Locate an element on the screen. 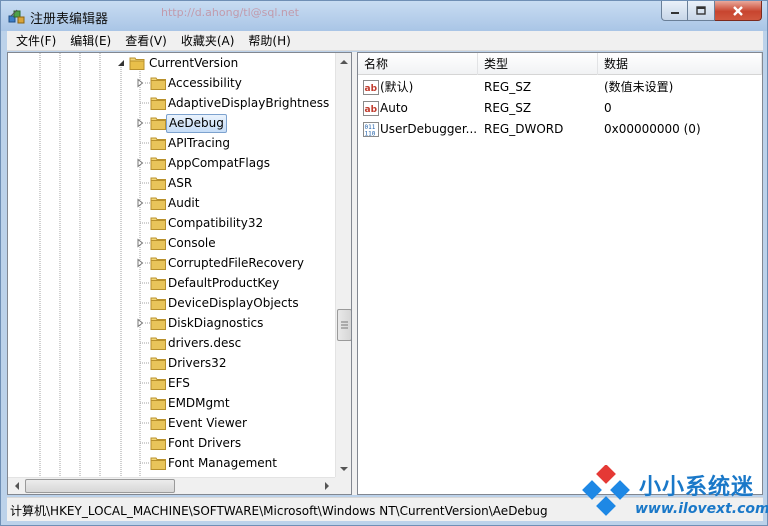 The width and height of the screenshot is (768, 526). title-bar: 注册表编辑器 http://d.ahong/tl@sql.net is located at coordinates (384, 16).